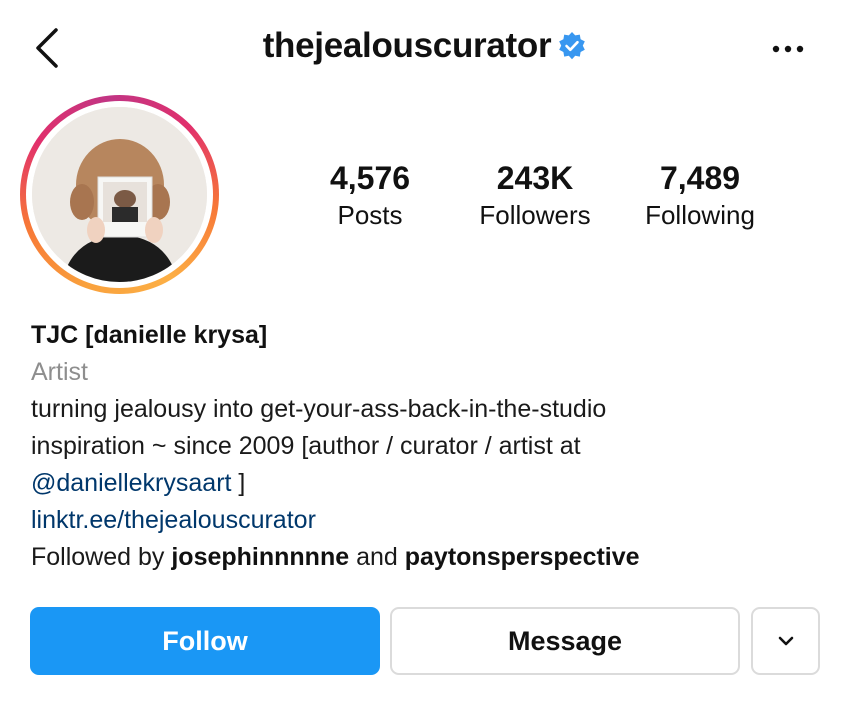 This screenshot has height=707, width=850. I want to click on display-name: TJC [danielle krysa], so click(149, 335).